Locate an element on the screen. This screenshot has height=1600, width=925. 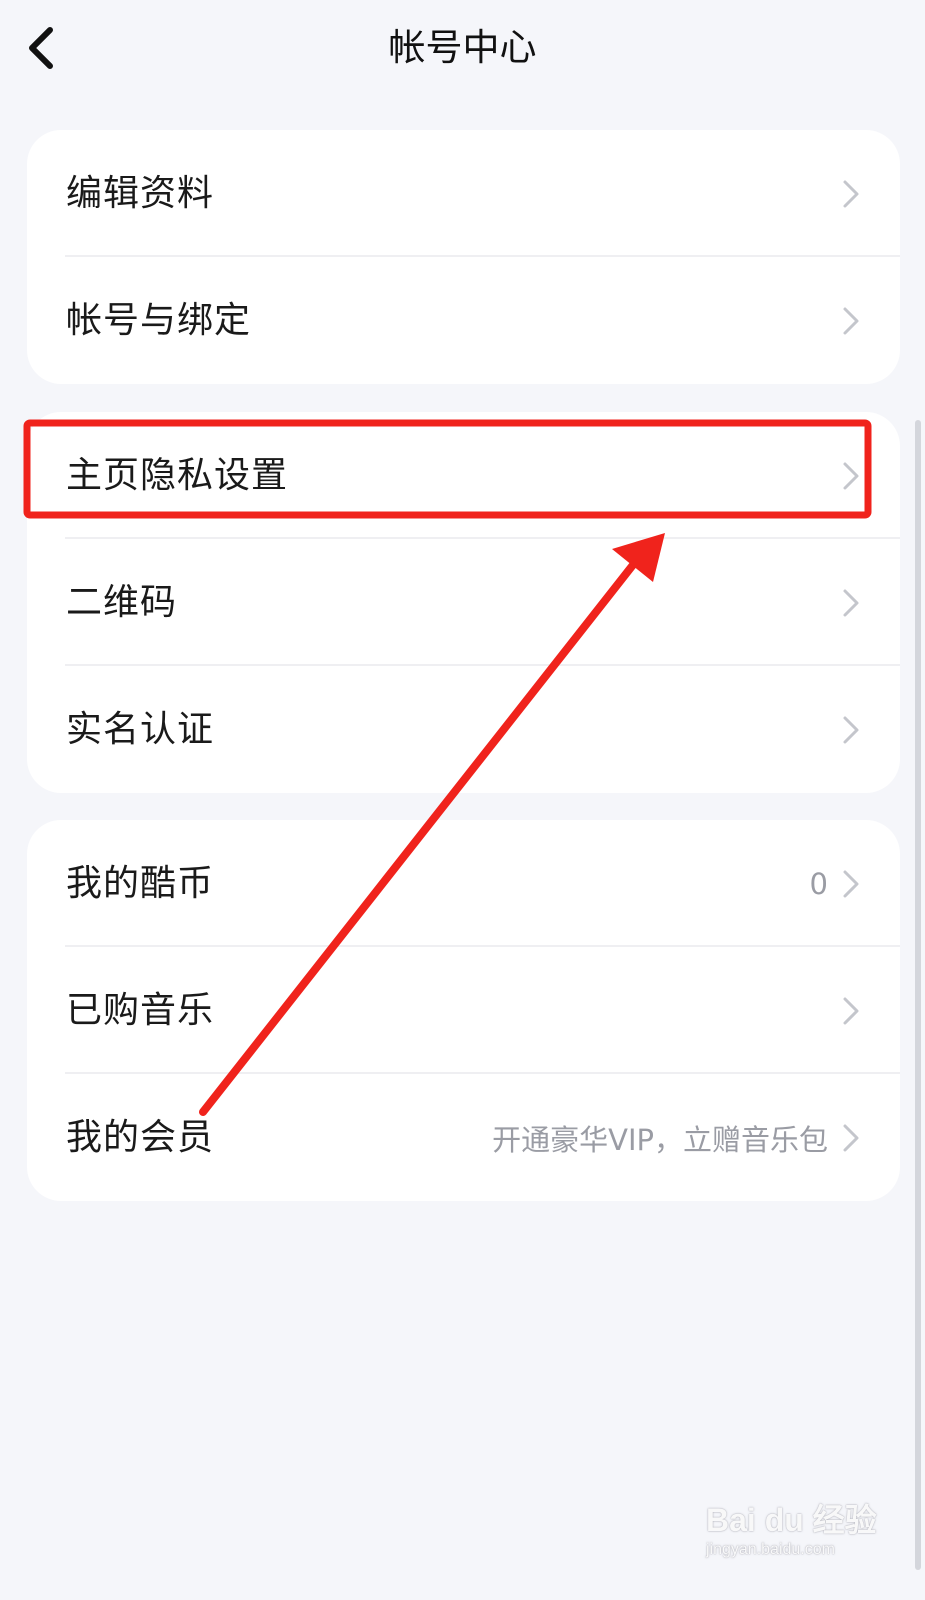
menu-item-label: 主页隐私设置 is located at coordinates (177, 475).